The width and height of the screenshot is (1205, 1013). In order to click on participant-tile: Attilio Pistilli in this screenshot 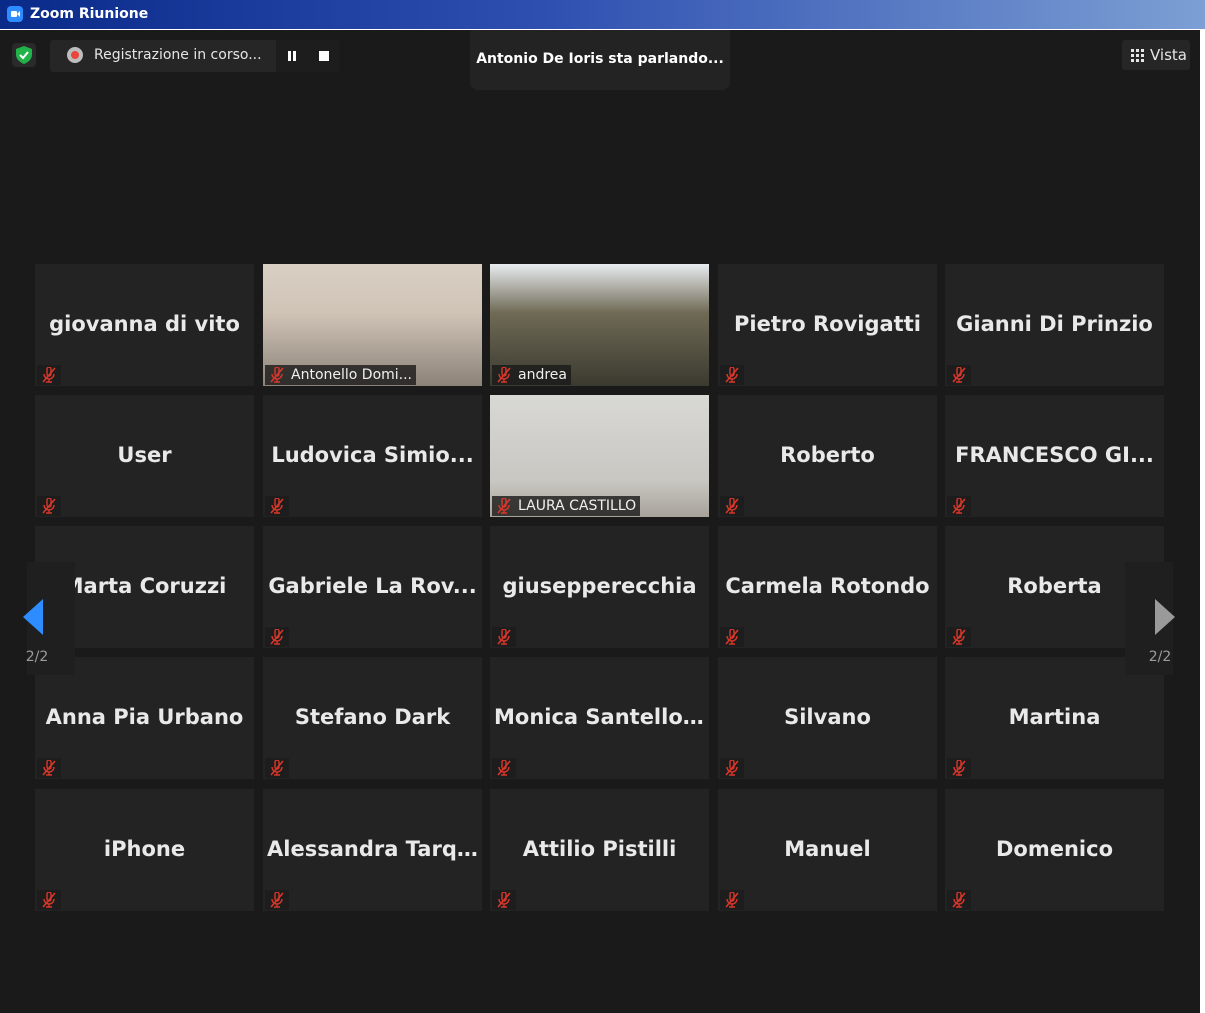, I will do `click(599, 850)`.